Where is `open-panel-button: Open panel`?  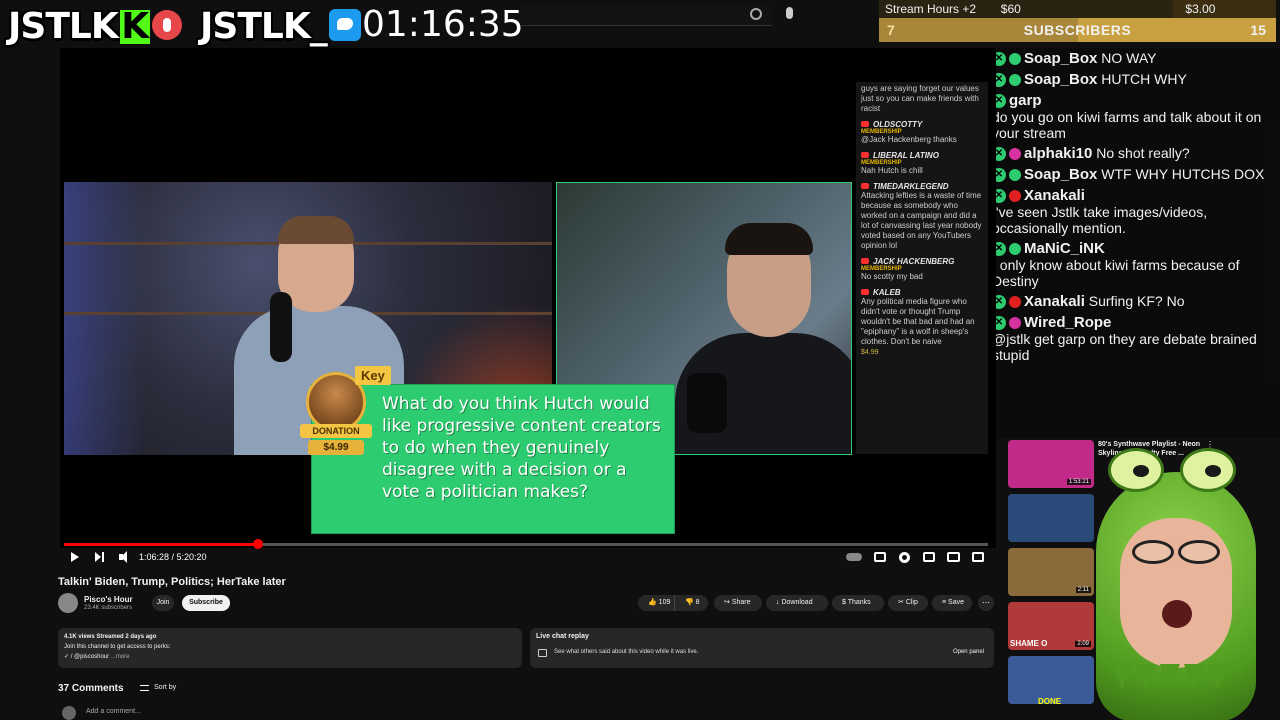
open-panel-button: Open panel is located at coordinates (968, 652).